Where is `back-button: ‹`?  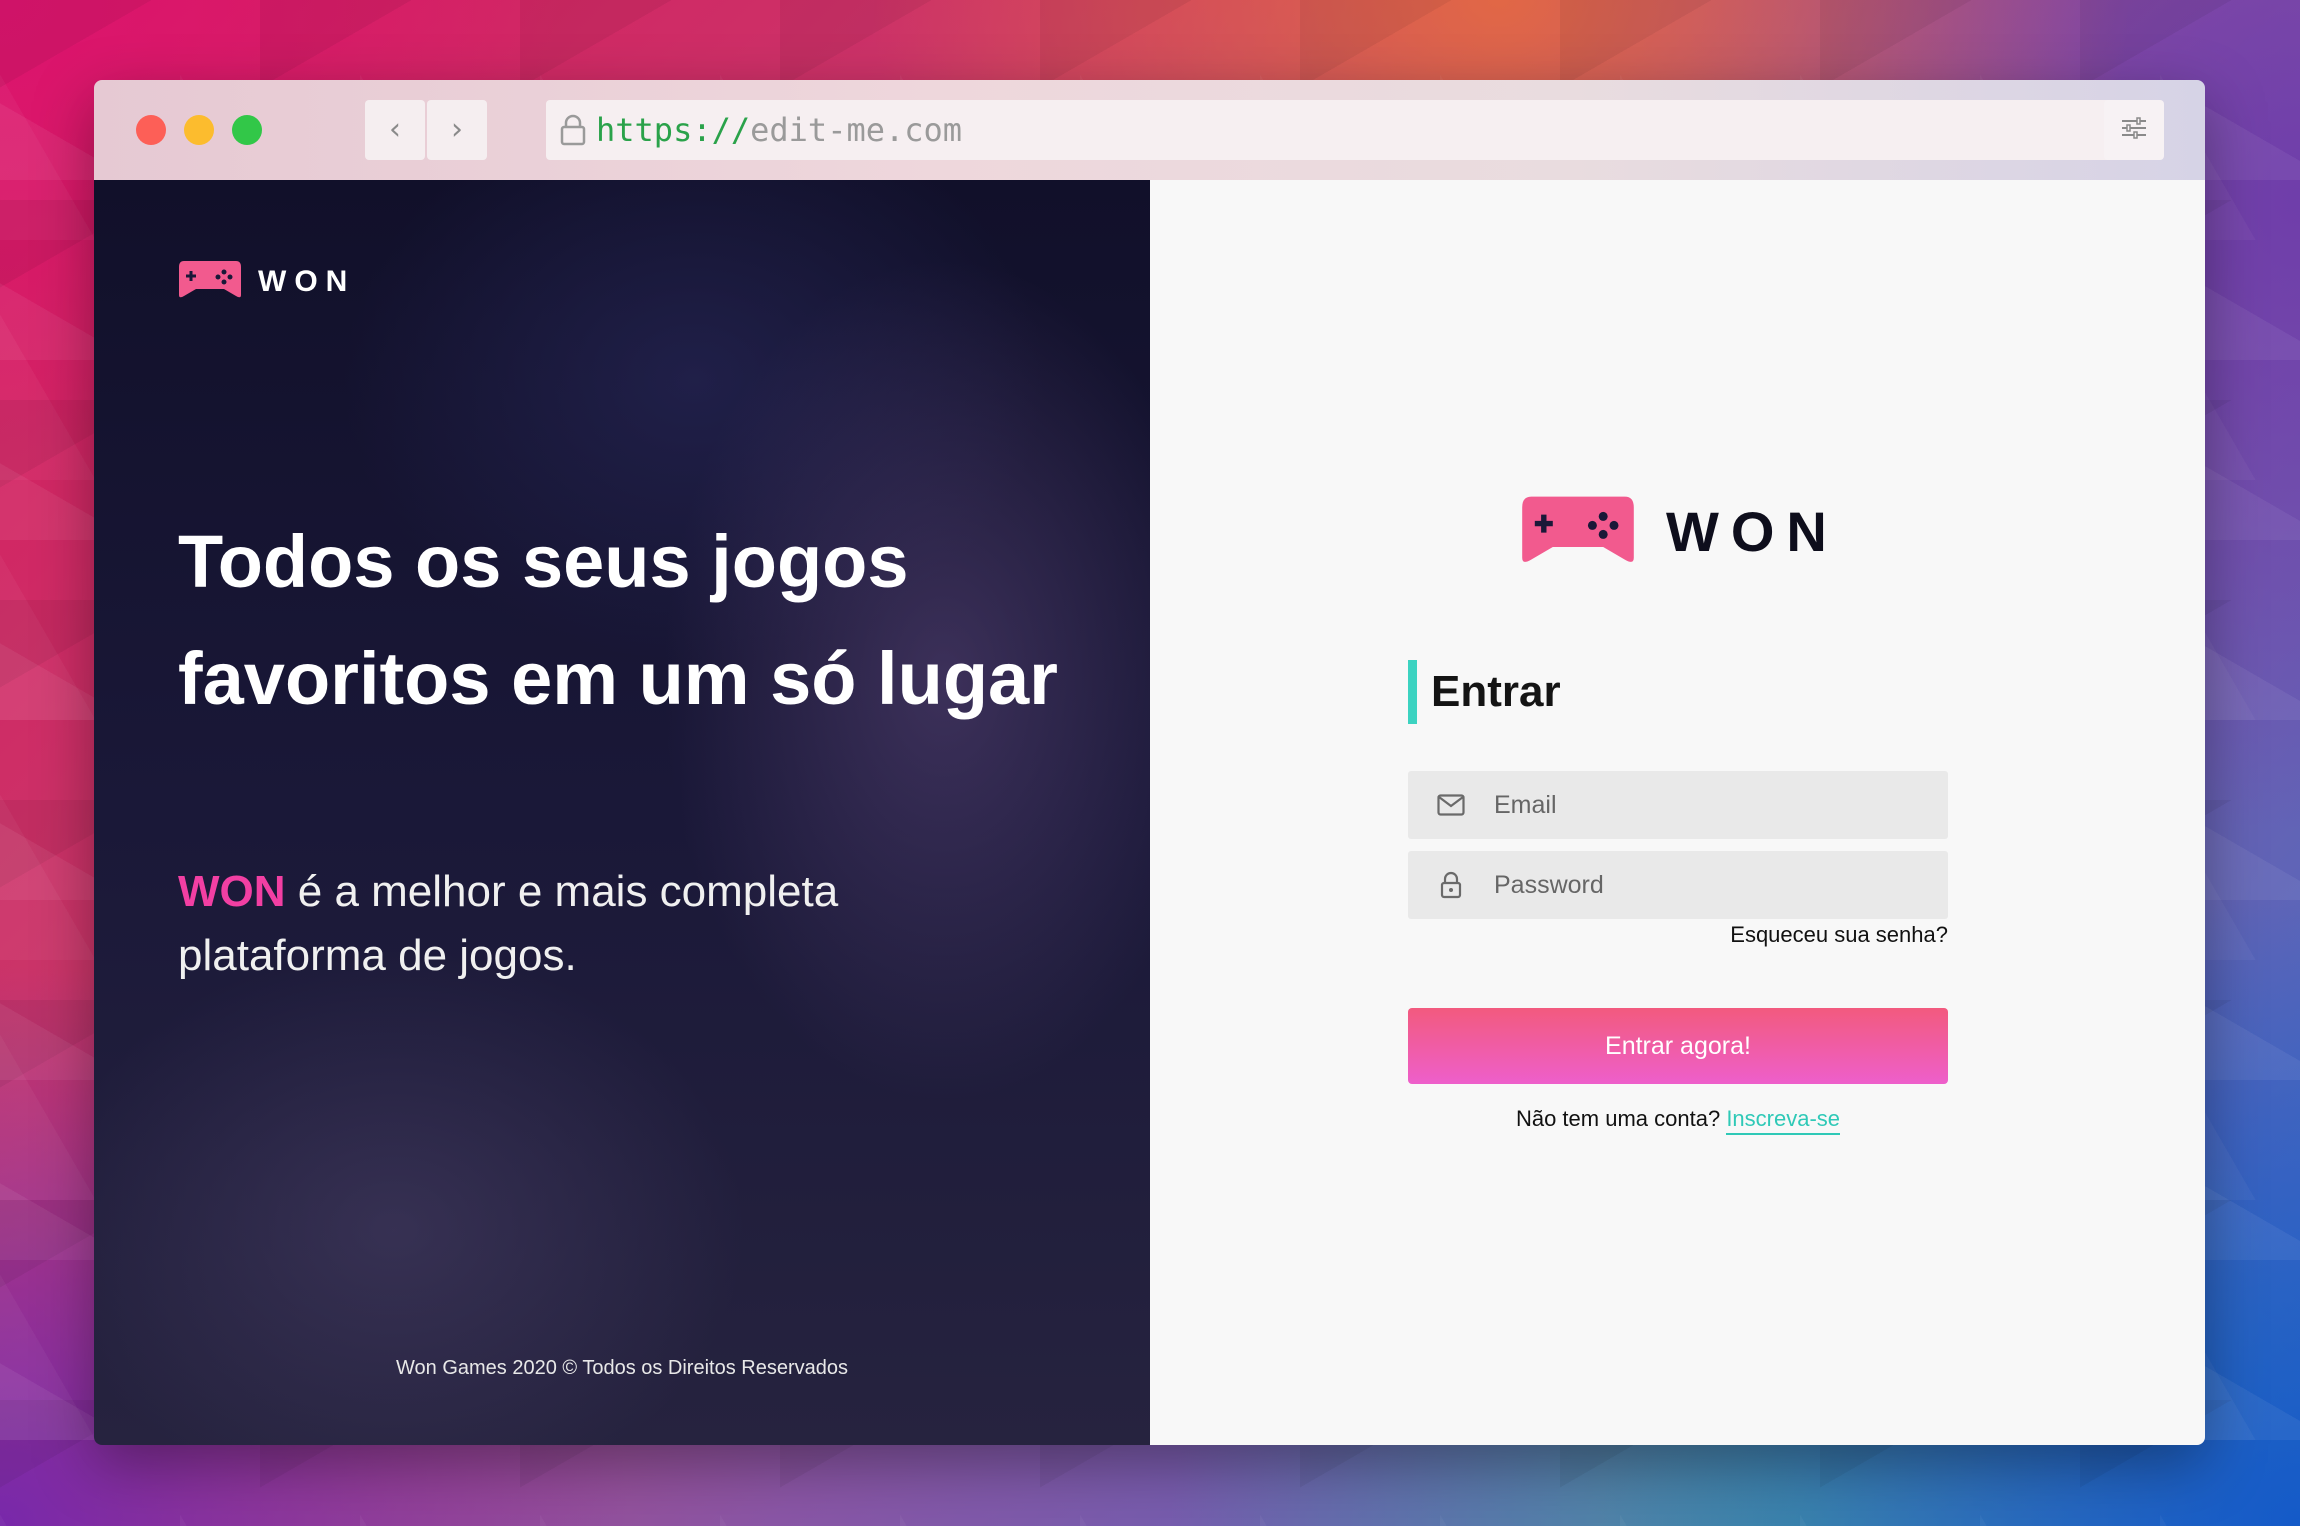 back-button: ‹ is located at coordinates (395, 130).